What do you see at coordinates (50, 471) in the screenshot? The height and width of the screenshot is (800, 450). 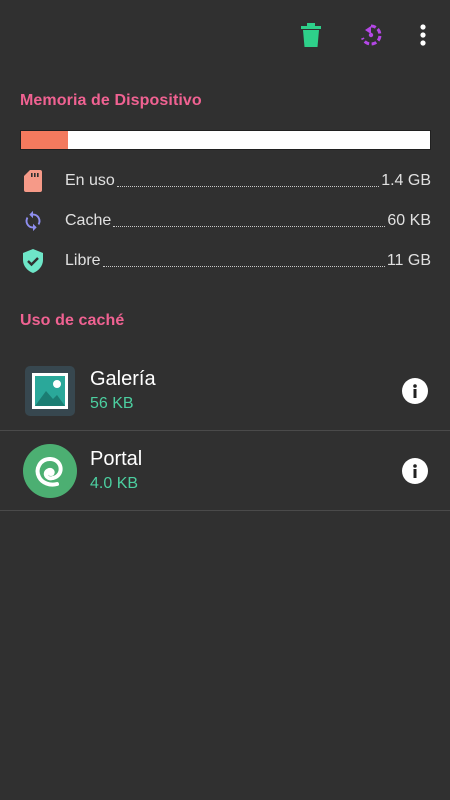 I see `portal-app-icon` at bounding box center [50, 471].